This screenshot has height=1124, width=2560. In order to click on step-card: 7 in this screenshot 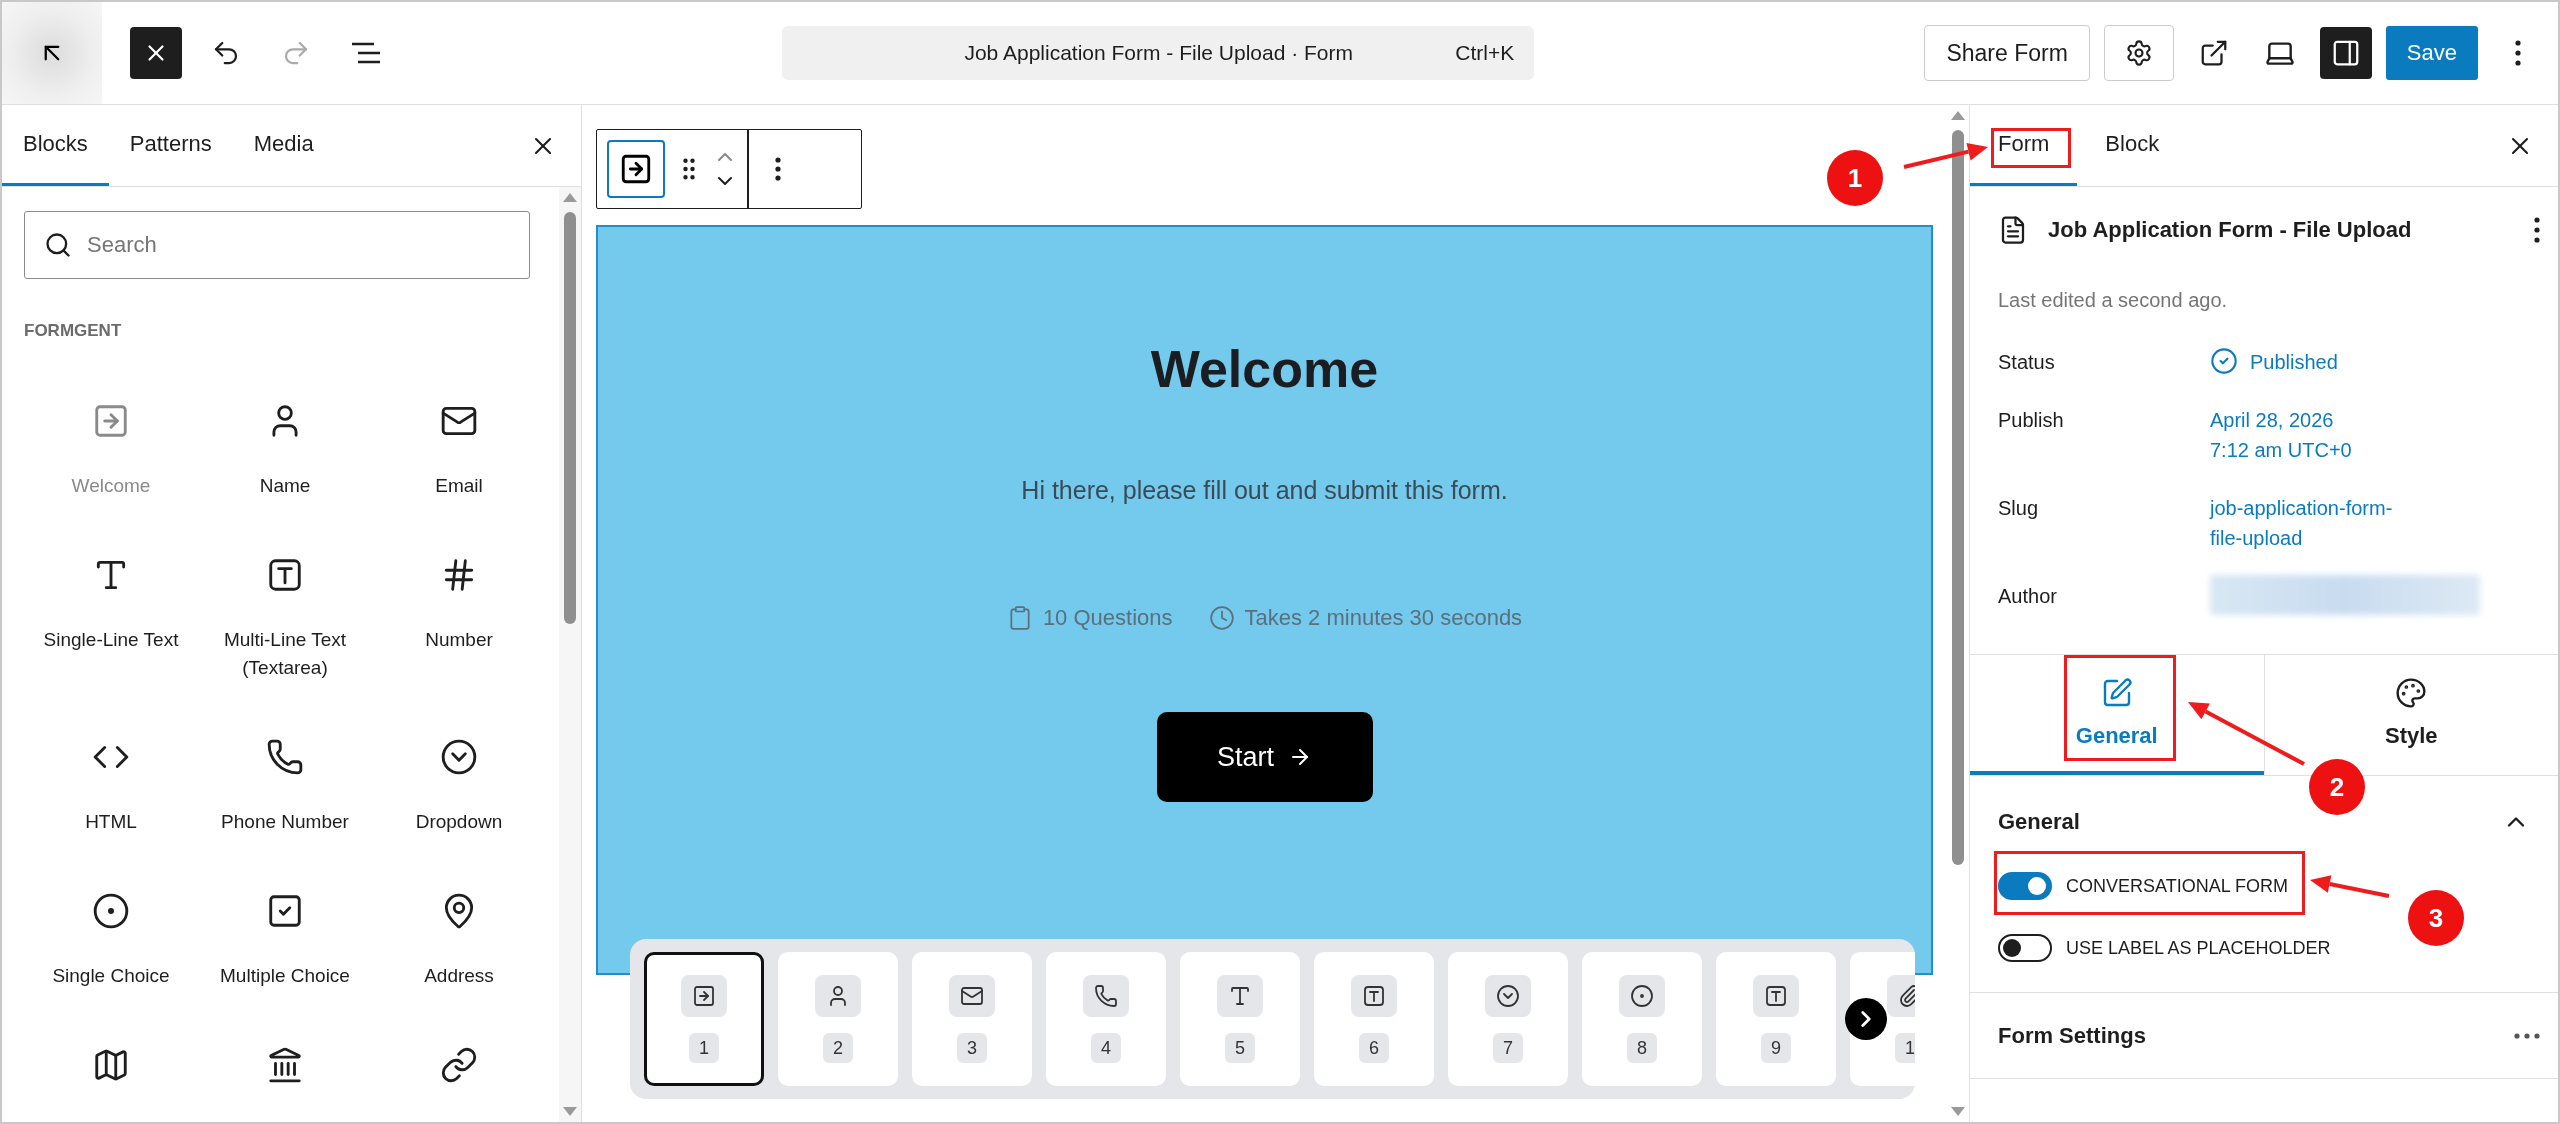, I will do `click(1508, 1019)`.